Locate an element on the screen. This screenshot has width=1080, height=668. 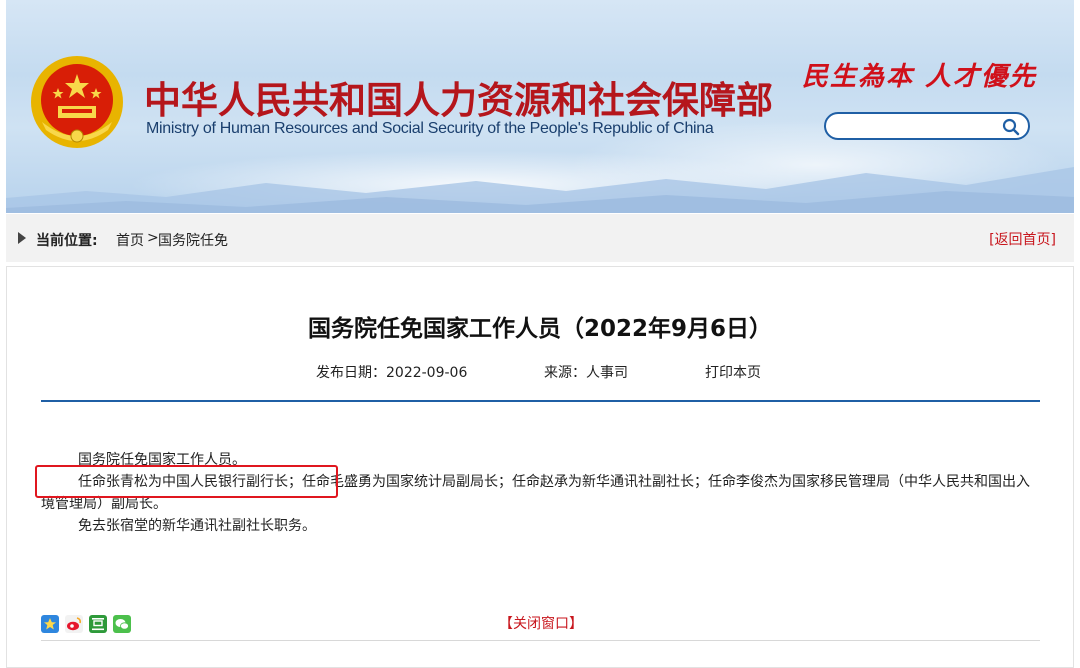
breadcrumb-label: 当前位置: is located at coordinates (67, 241).